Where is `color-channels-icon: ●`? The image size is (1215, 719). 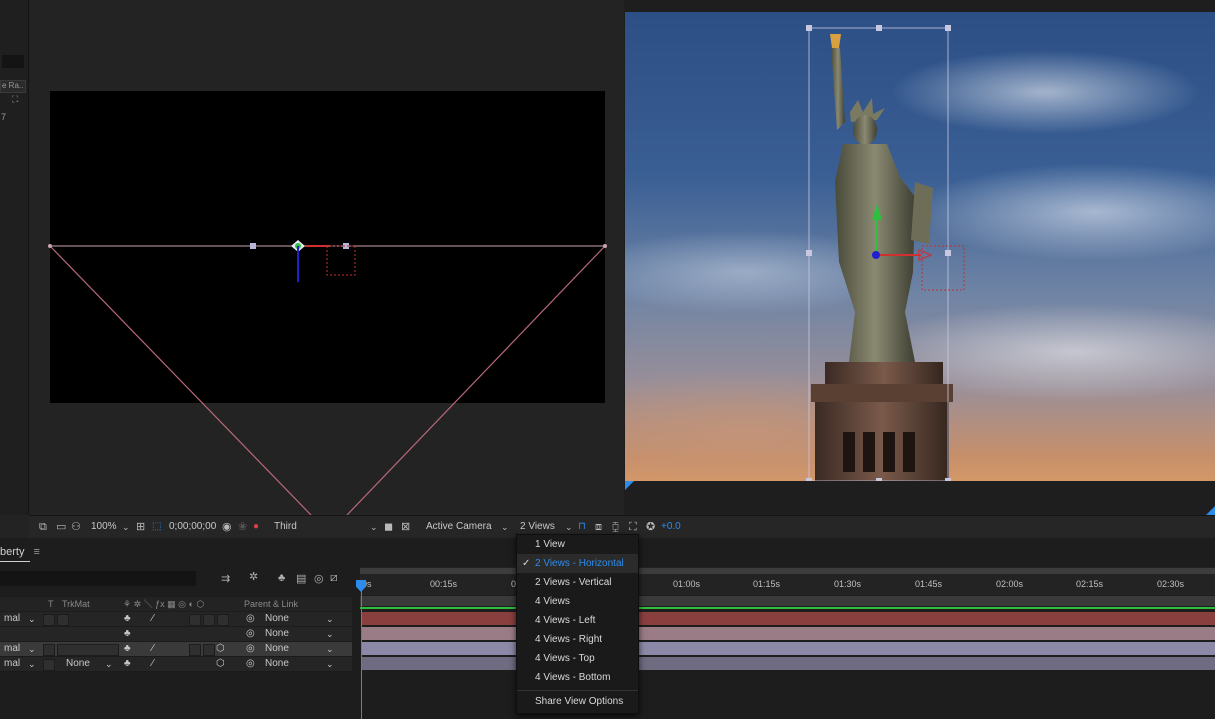 color-channels-icon: ● is located at coordinates (256, 527).